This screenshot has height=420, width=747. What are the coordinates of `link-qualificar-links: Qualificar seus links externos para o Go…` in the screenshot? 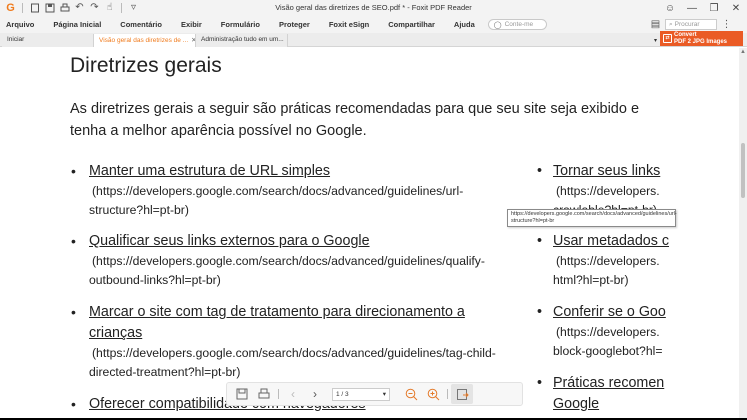 It's located at (309, 241).